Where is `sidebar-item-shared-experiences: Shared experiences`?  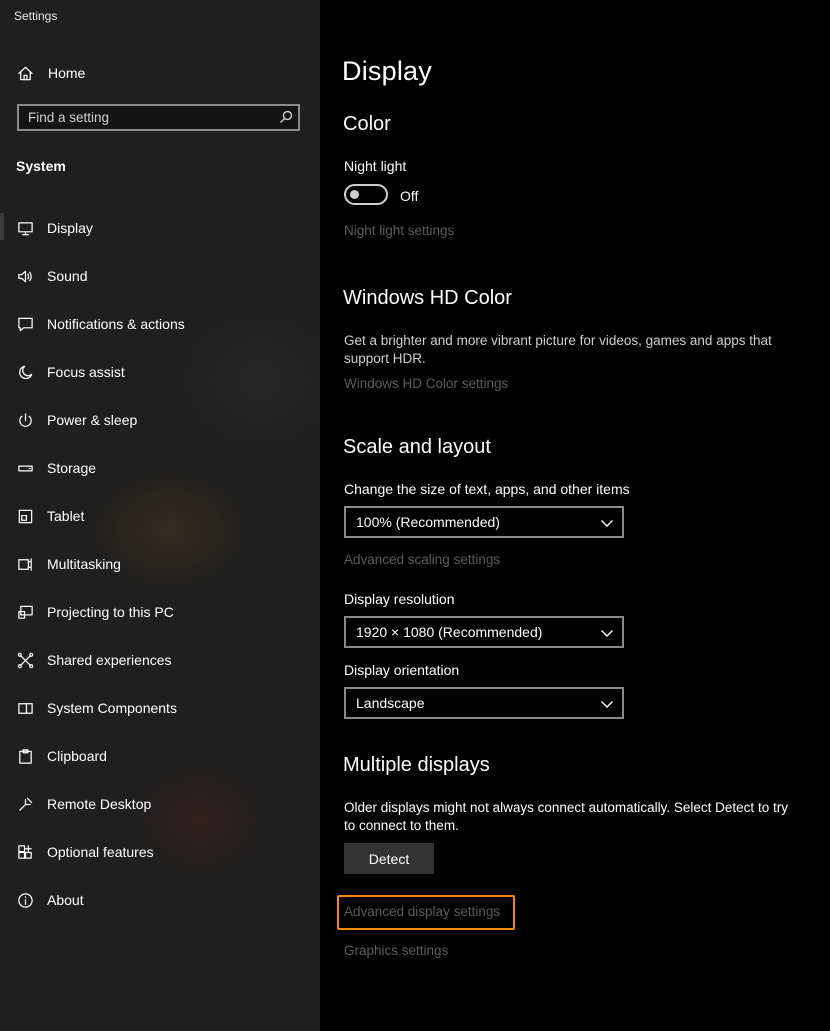
sidebar-item-shared-experiences: Shared experiences is located at coordinates (160, 660).